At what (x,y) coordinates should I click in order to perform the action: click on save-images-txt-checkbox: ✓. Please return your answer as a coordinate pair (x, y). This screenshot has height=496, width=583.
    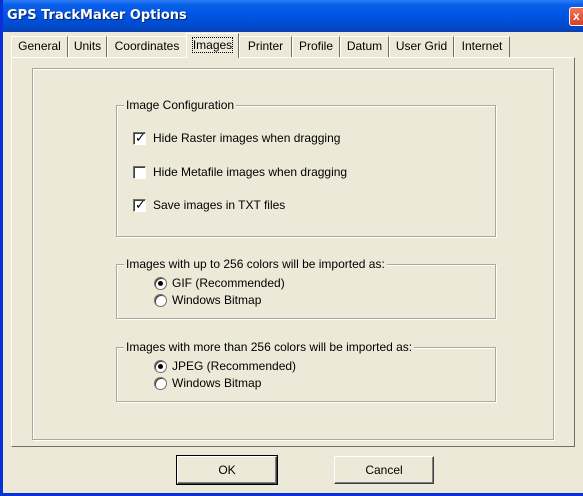
    Looking at the image, I should click on (139, 204).